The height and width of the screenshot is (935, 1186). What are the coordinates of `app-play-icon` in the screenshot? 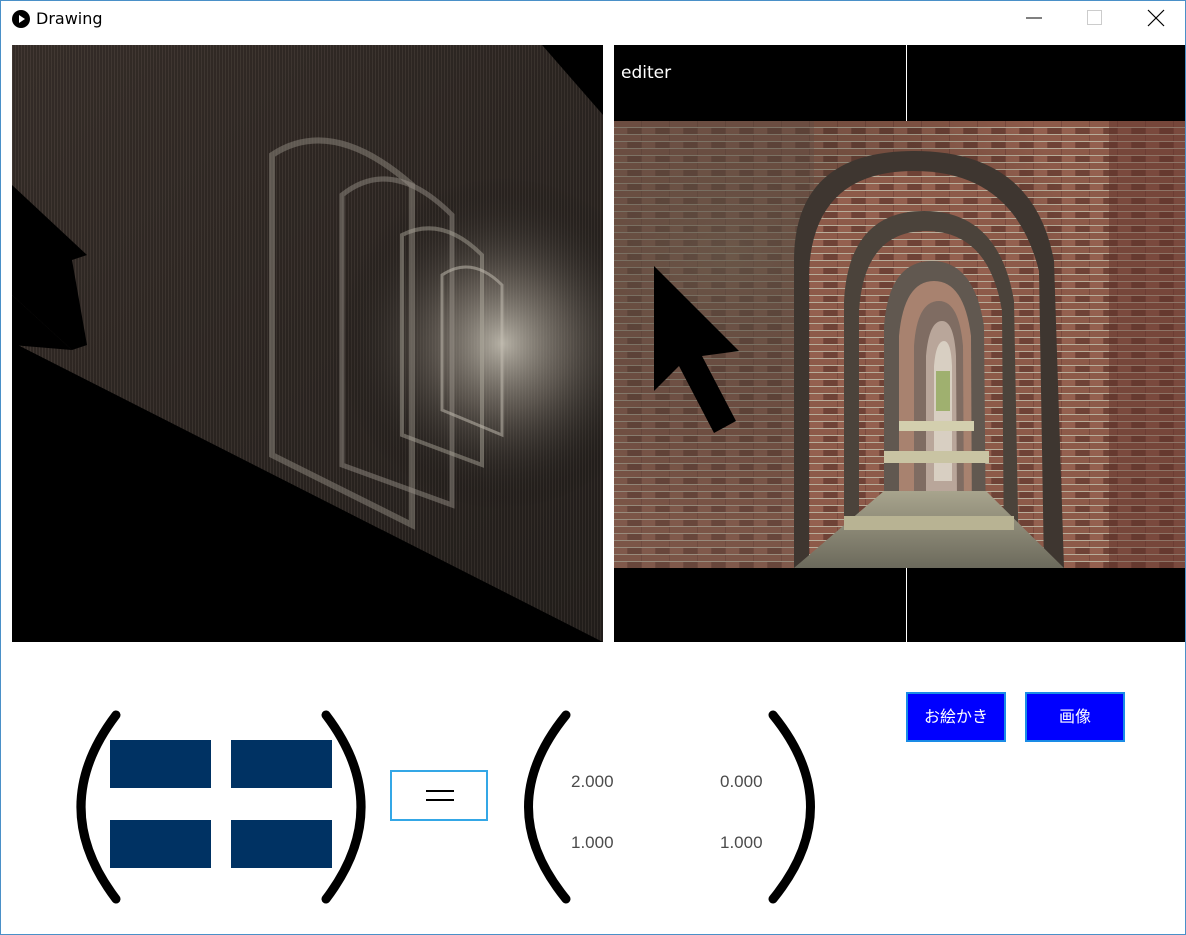 It's located at (21, 19).